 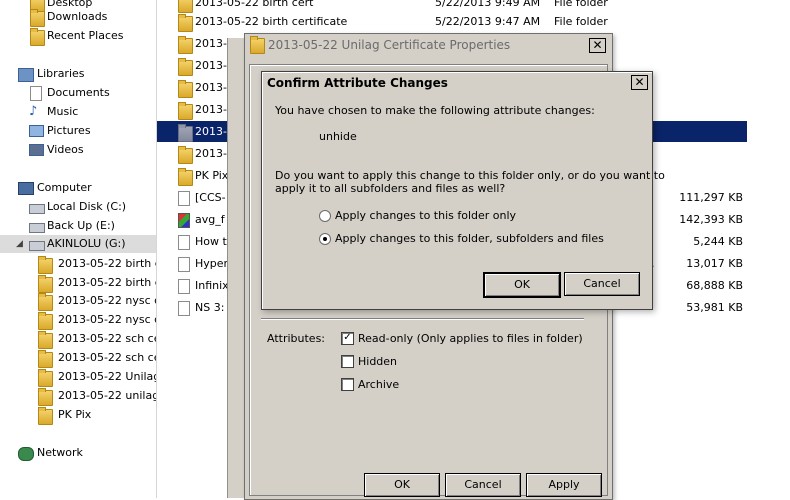 I want to click on nav-item-documents: Documents, so click(x=86, y=93).